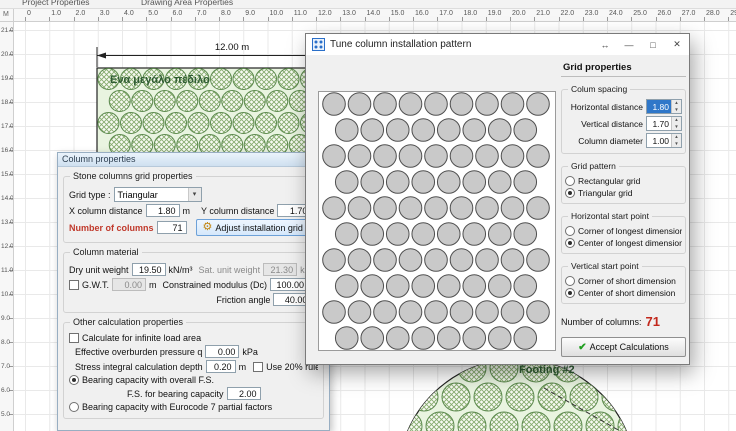 Image resolution: width=736 pixels, height=431 pixels. Describe the element at coordinates (229, 269) in the screenshot. I see `sat-unit-weight-label: Sat. unit weight` at that location.